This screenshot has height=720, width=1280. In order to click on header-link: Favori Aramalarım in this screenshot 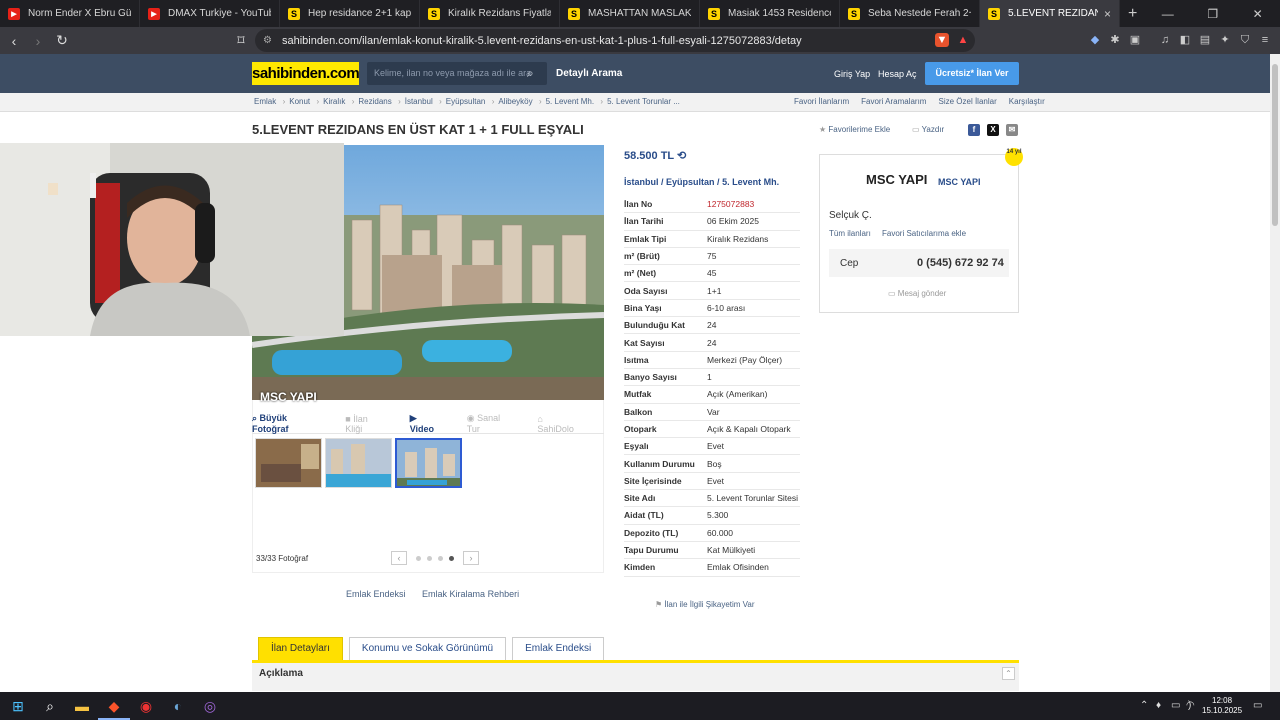, I will do `click(893, 101)`.